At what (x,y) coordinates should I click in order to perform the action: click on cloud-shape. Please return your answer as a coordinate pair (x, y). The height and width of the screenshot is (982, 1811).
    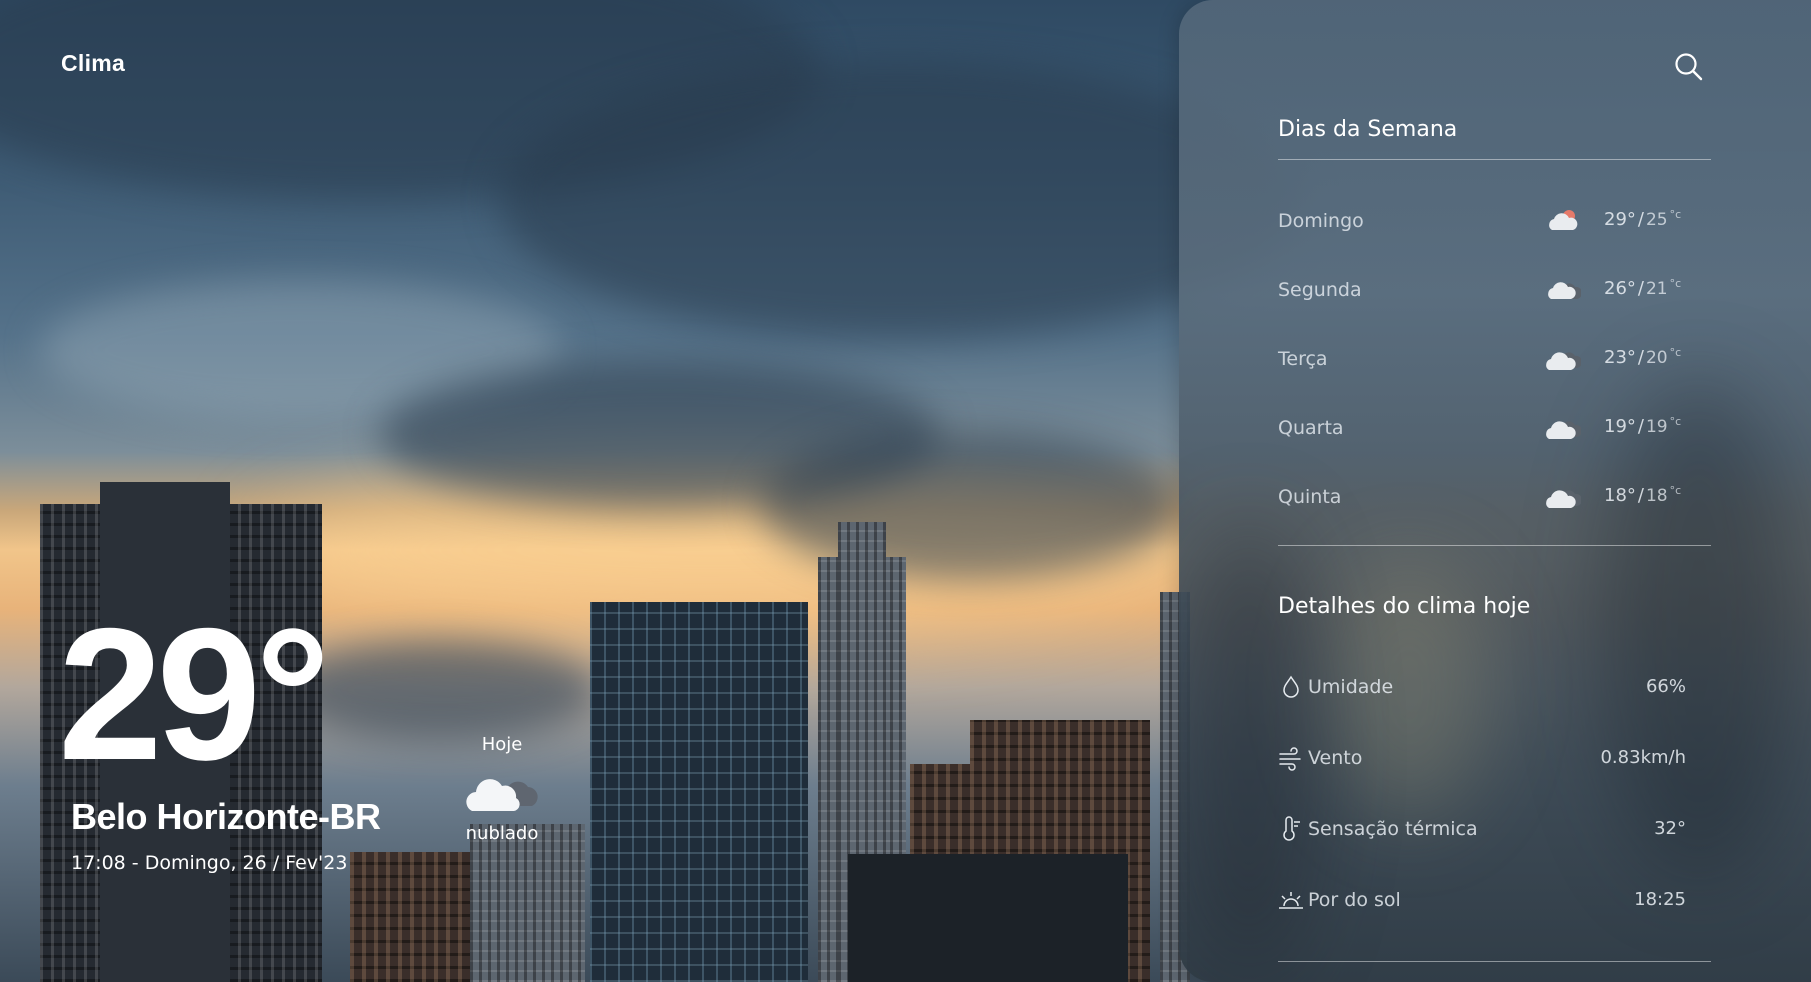
    Looking at the image, I should click on (440, 690).